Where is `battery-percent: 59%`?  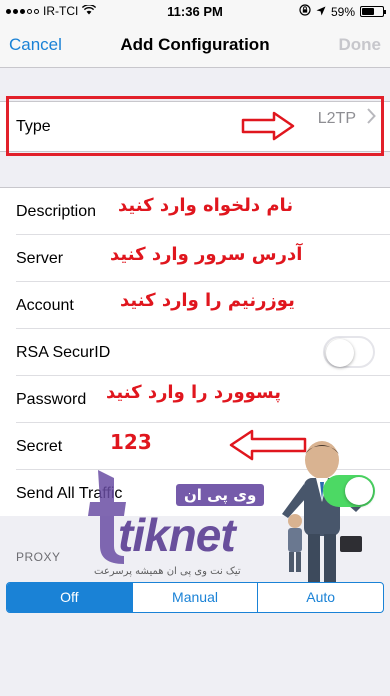
battery-percent: 59% is located at coordinates (342, 11).